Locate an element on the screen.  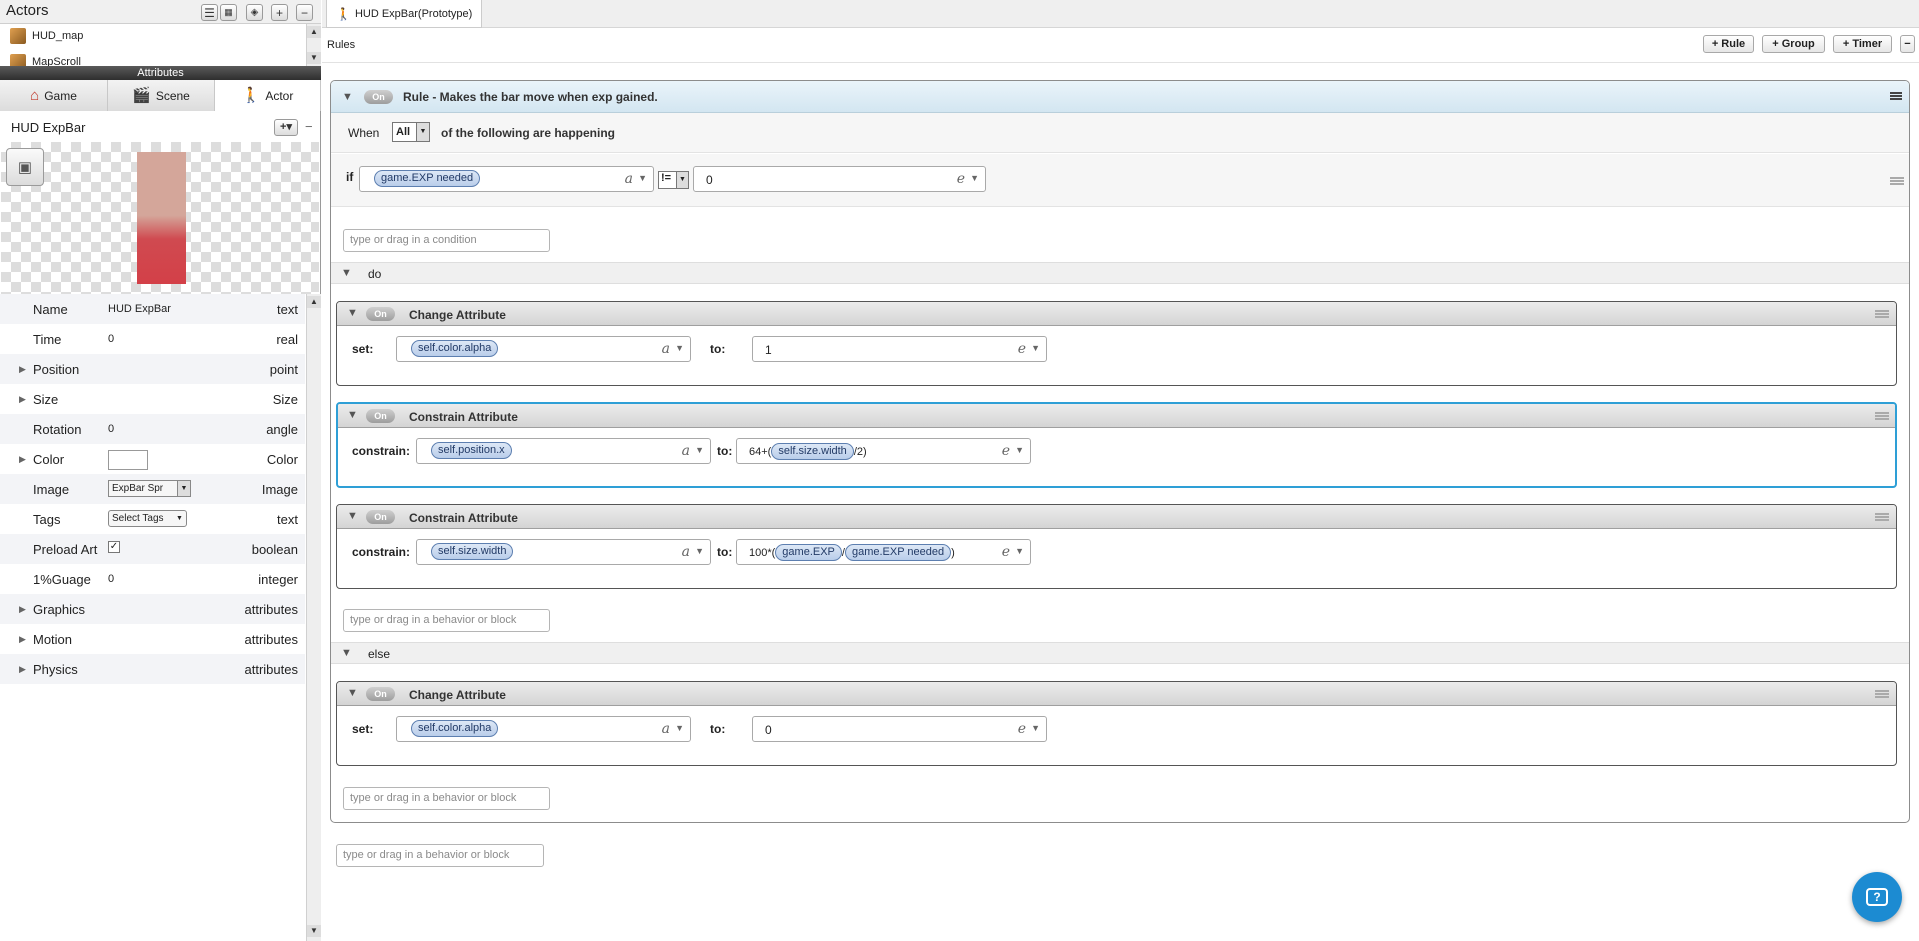
add-condition-input: type or drag in a condition is located at coordinates (446, 240).